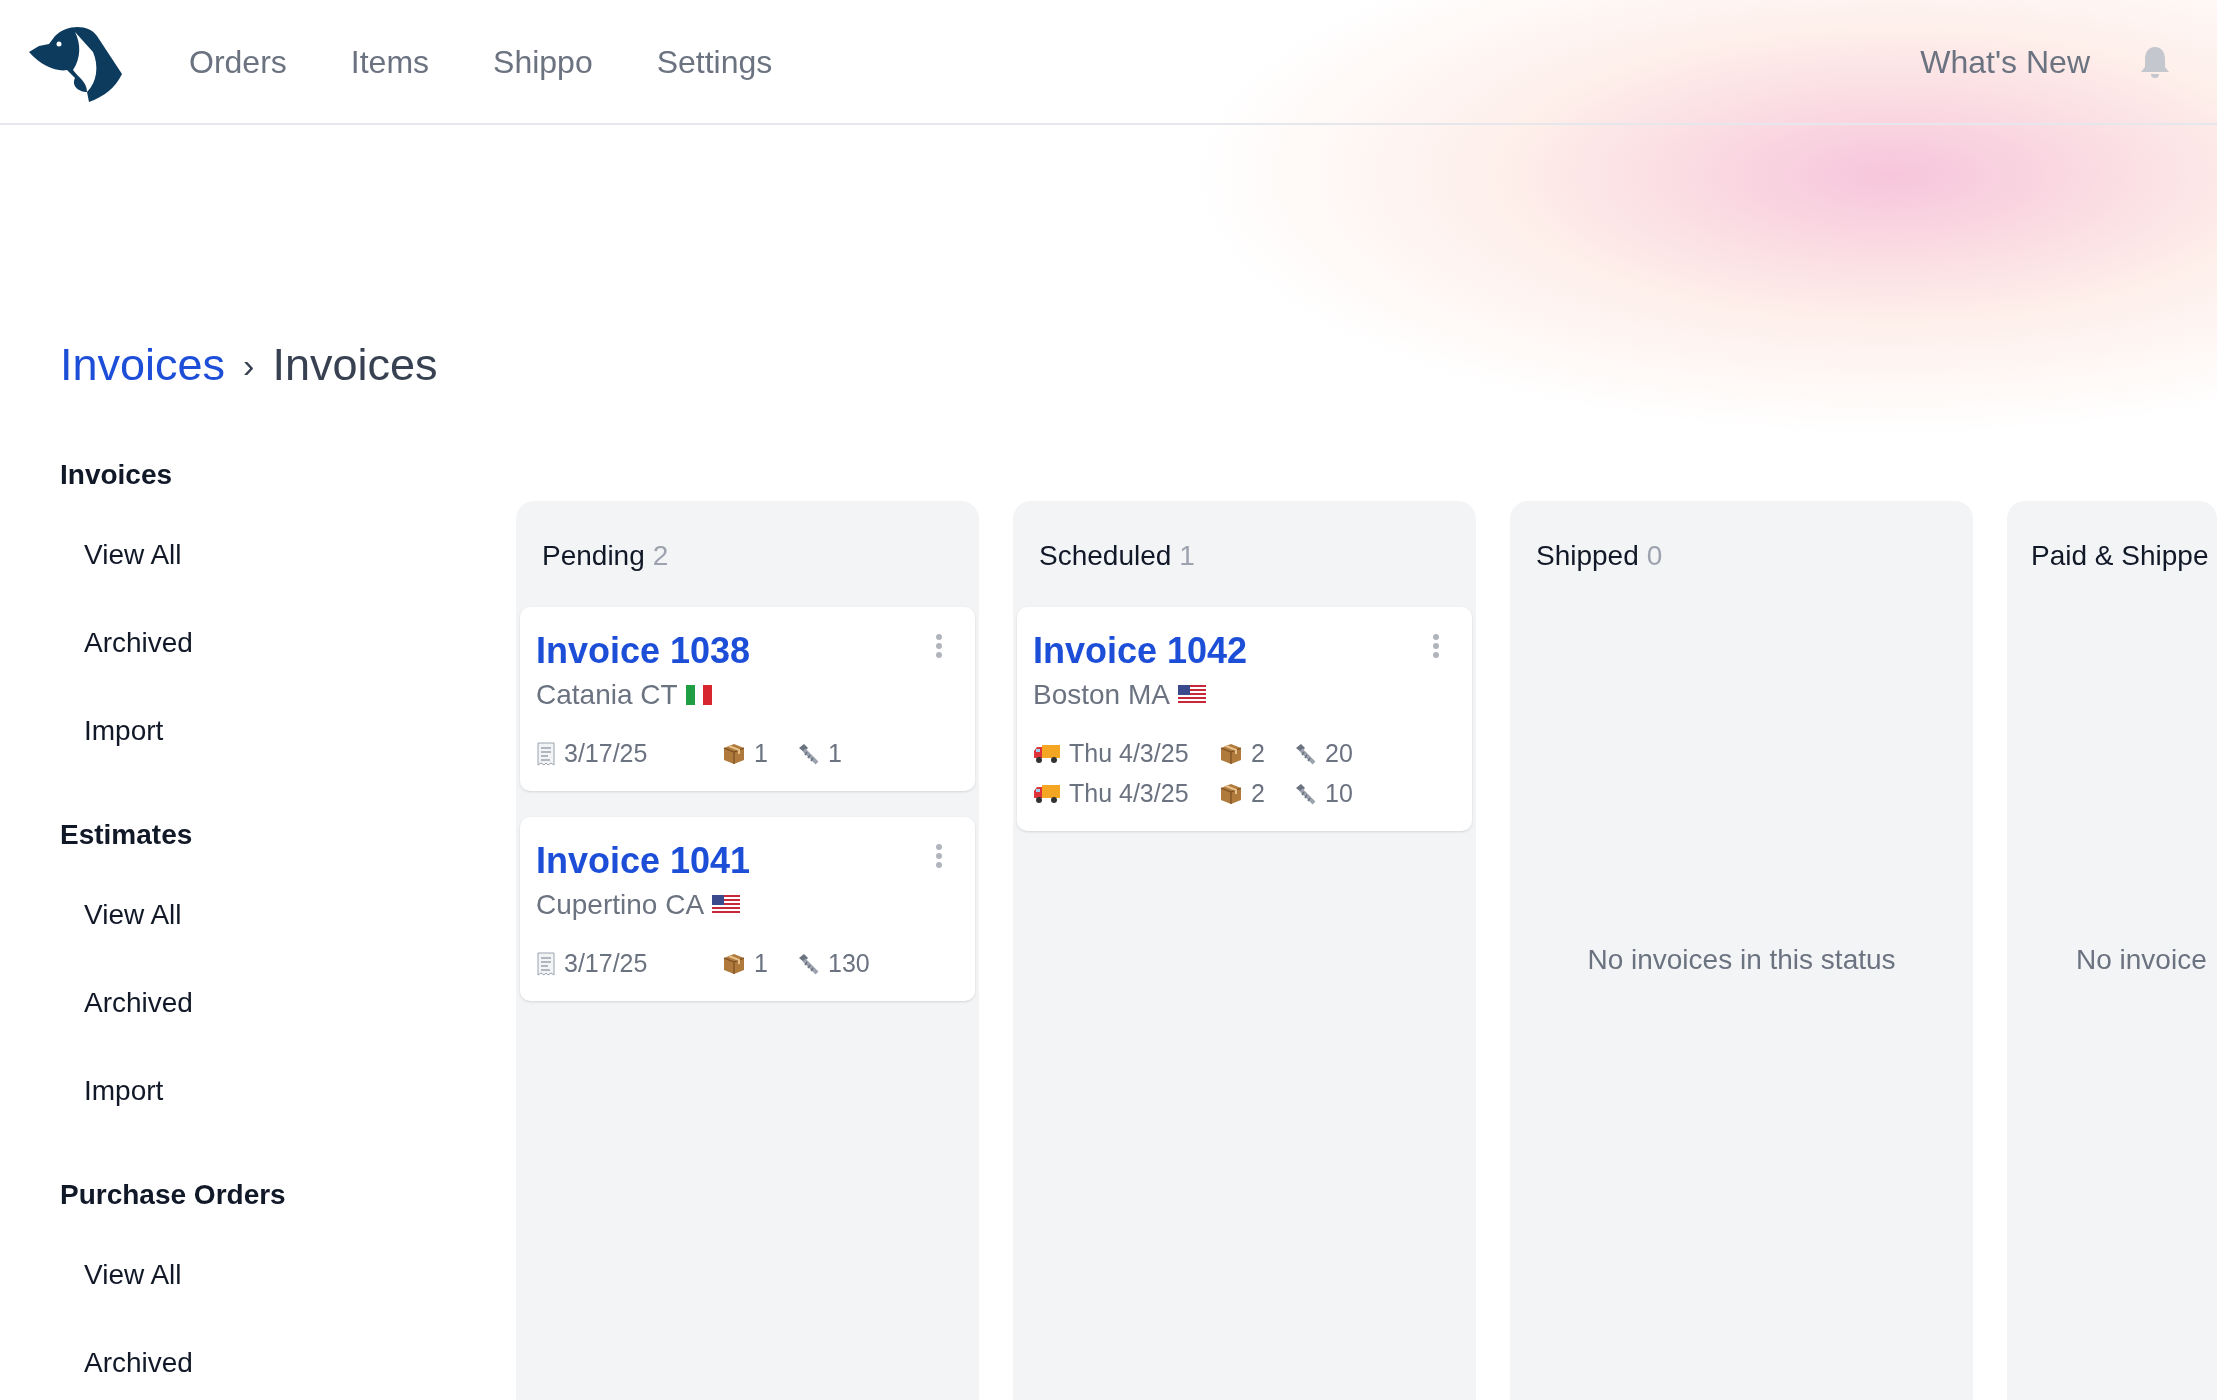  Describe the element at coordinates (1101, 695) in the screenshot. I see `location-text: Boston MA` at that location.